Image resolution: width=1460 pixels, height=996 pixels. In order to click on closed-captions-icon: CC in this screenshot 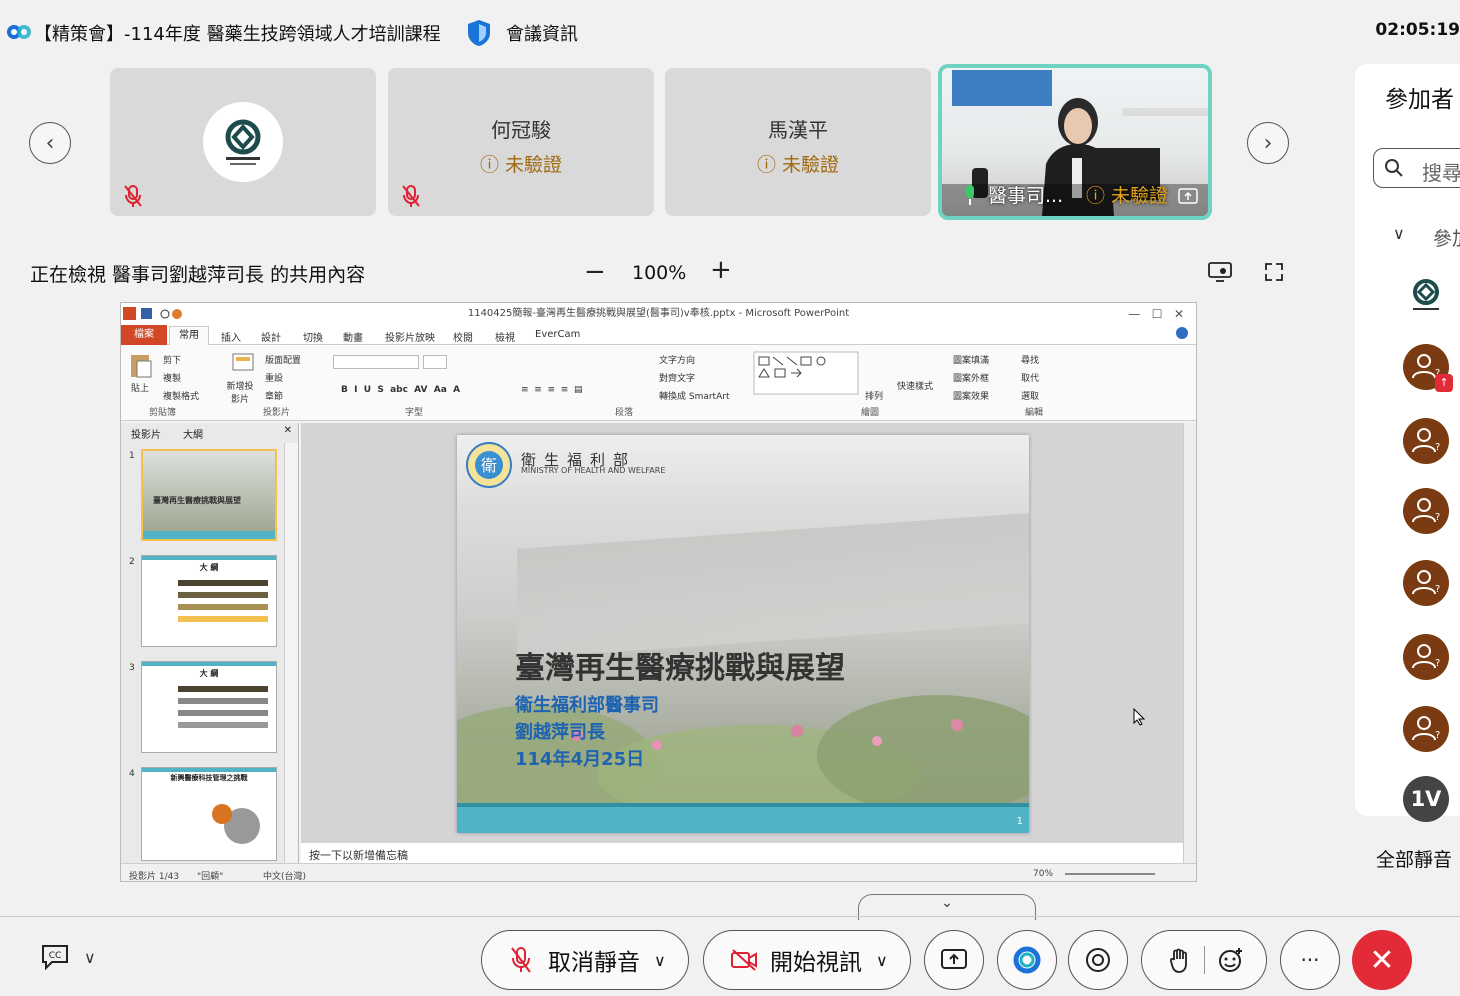, I will do `click(55, 957)`.